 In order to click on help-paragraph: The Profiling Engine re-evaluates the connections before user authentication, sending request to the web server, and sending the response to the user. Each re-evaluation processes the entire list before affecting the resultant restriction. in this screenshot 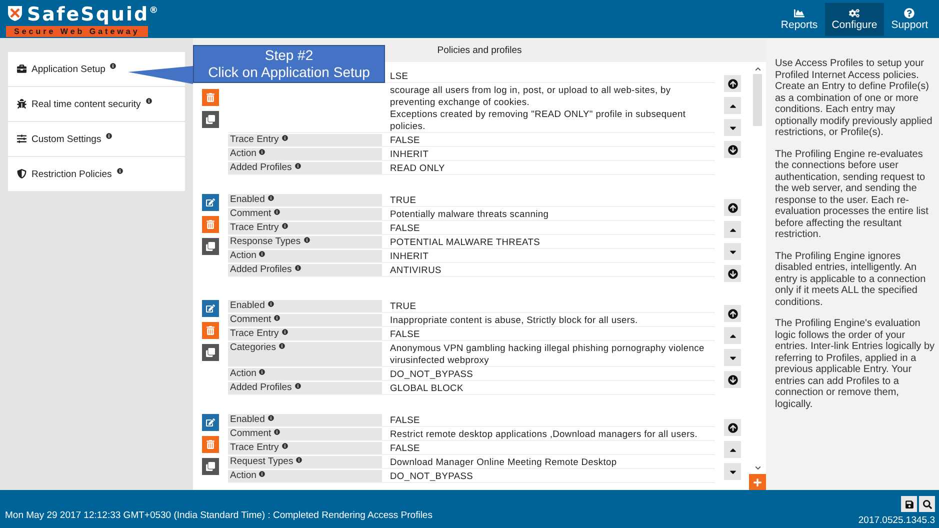, I will do `click(852, 194)`.